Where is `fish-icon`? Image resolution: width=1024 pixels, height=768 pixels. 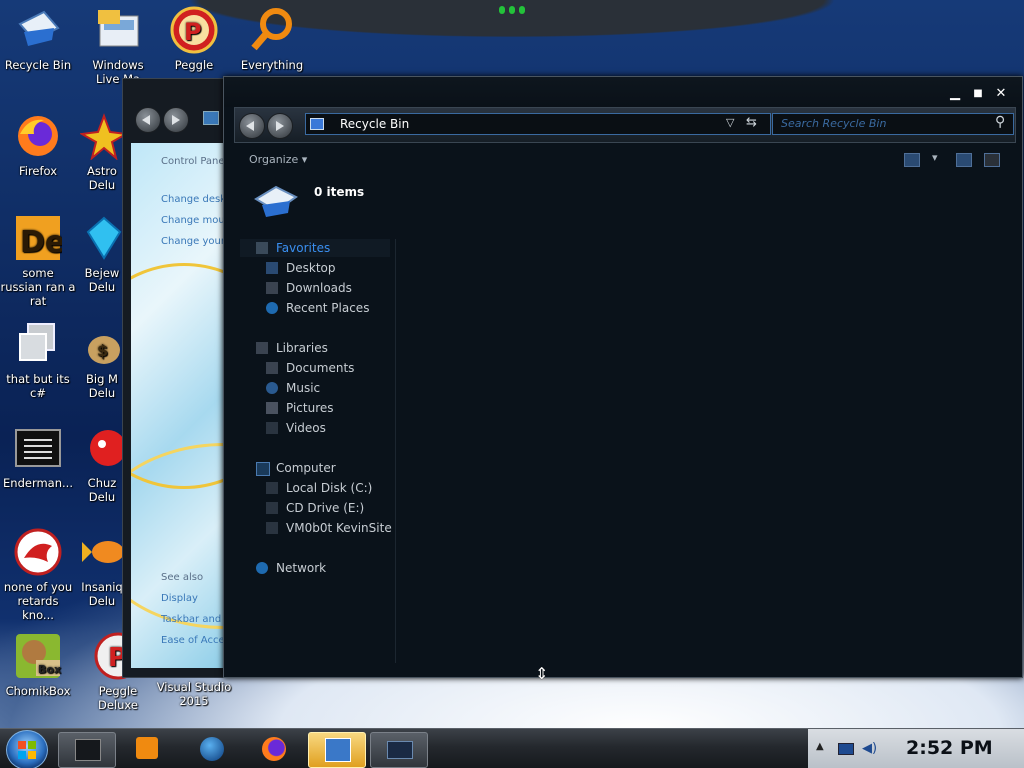 fish-icon is located at coordinates (102, 552).